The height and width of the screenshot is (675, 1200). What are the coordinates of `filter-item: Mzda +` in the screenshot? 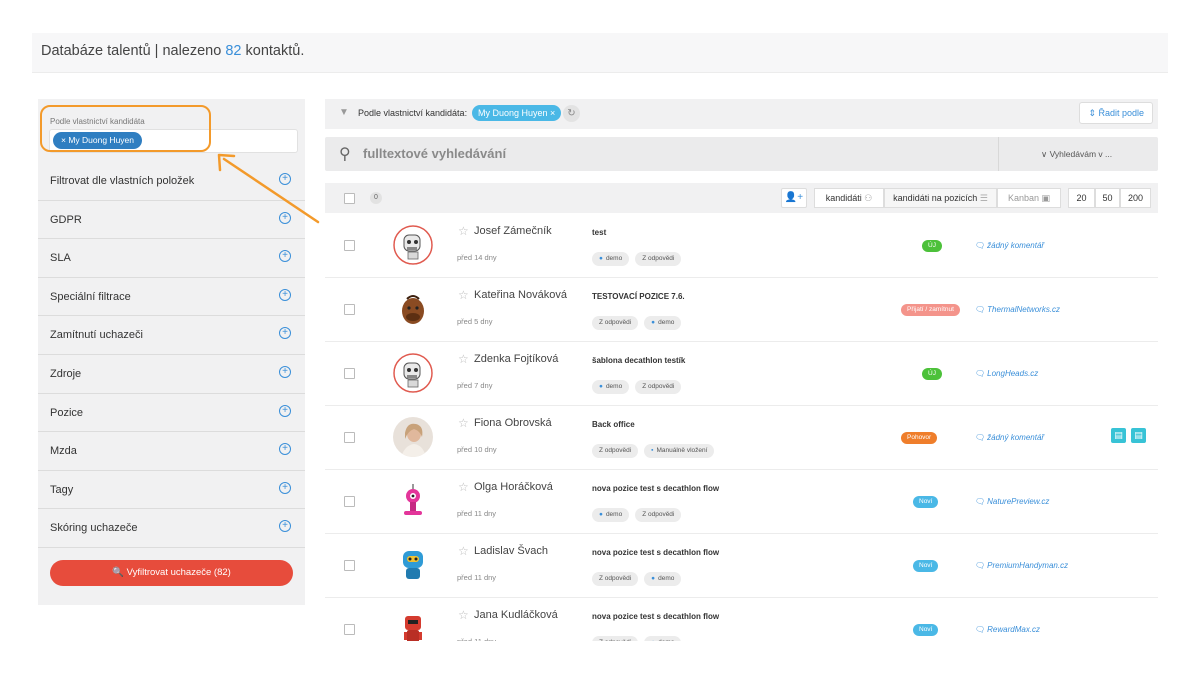 It's located at (171, 451).